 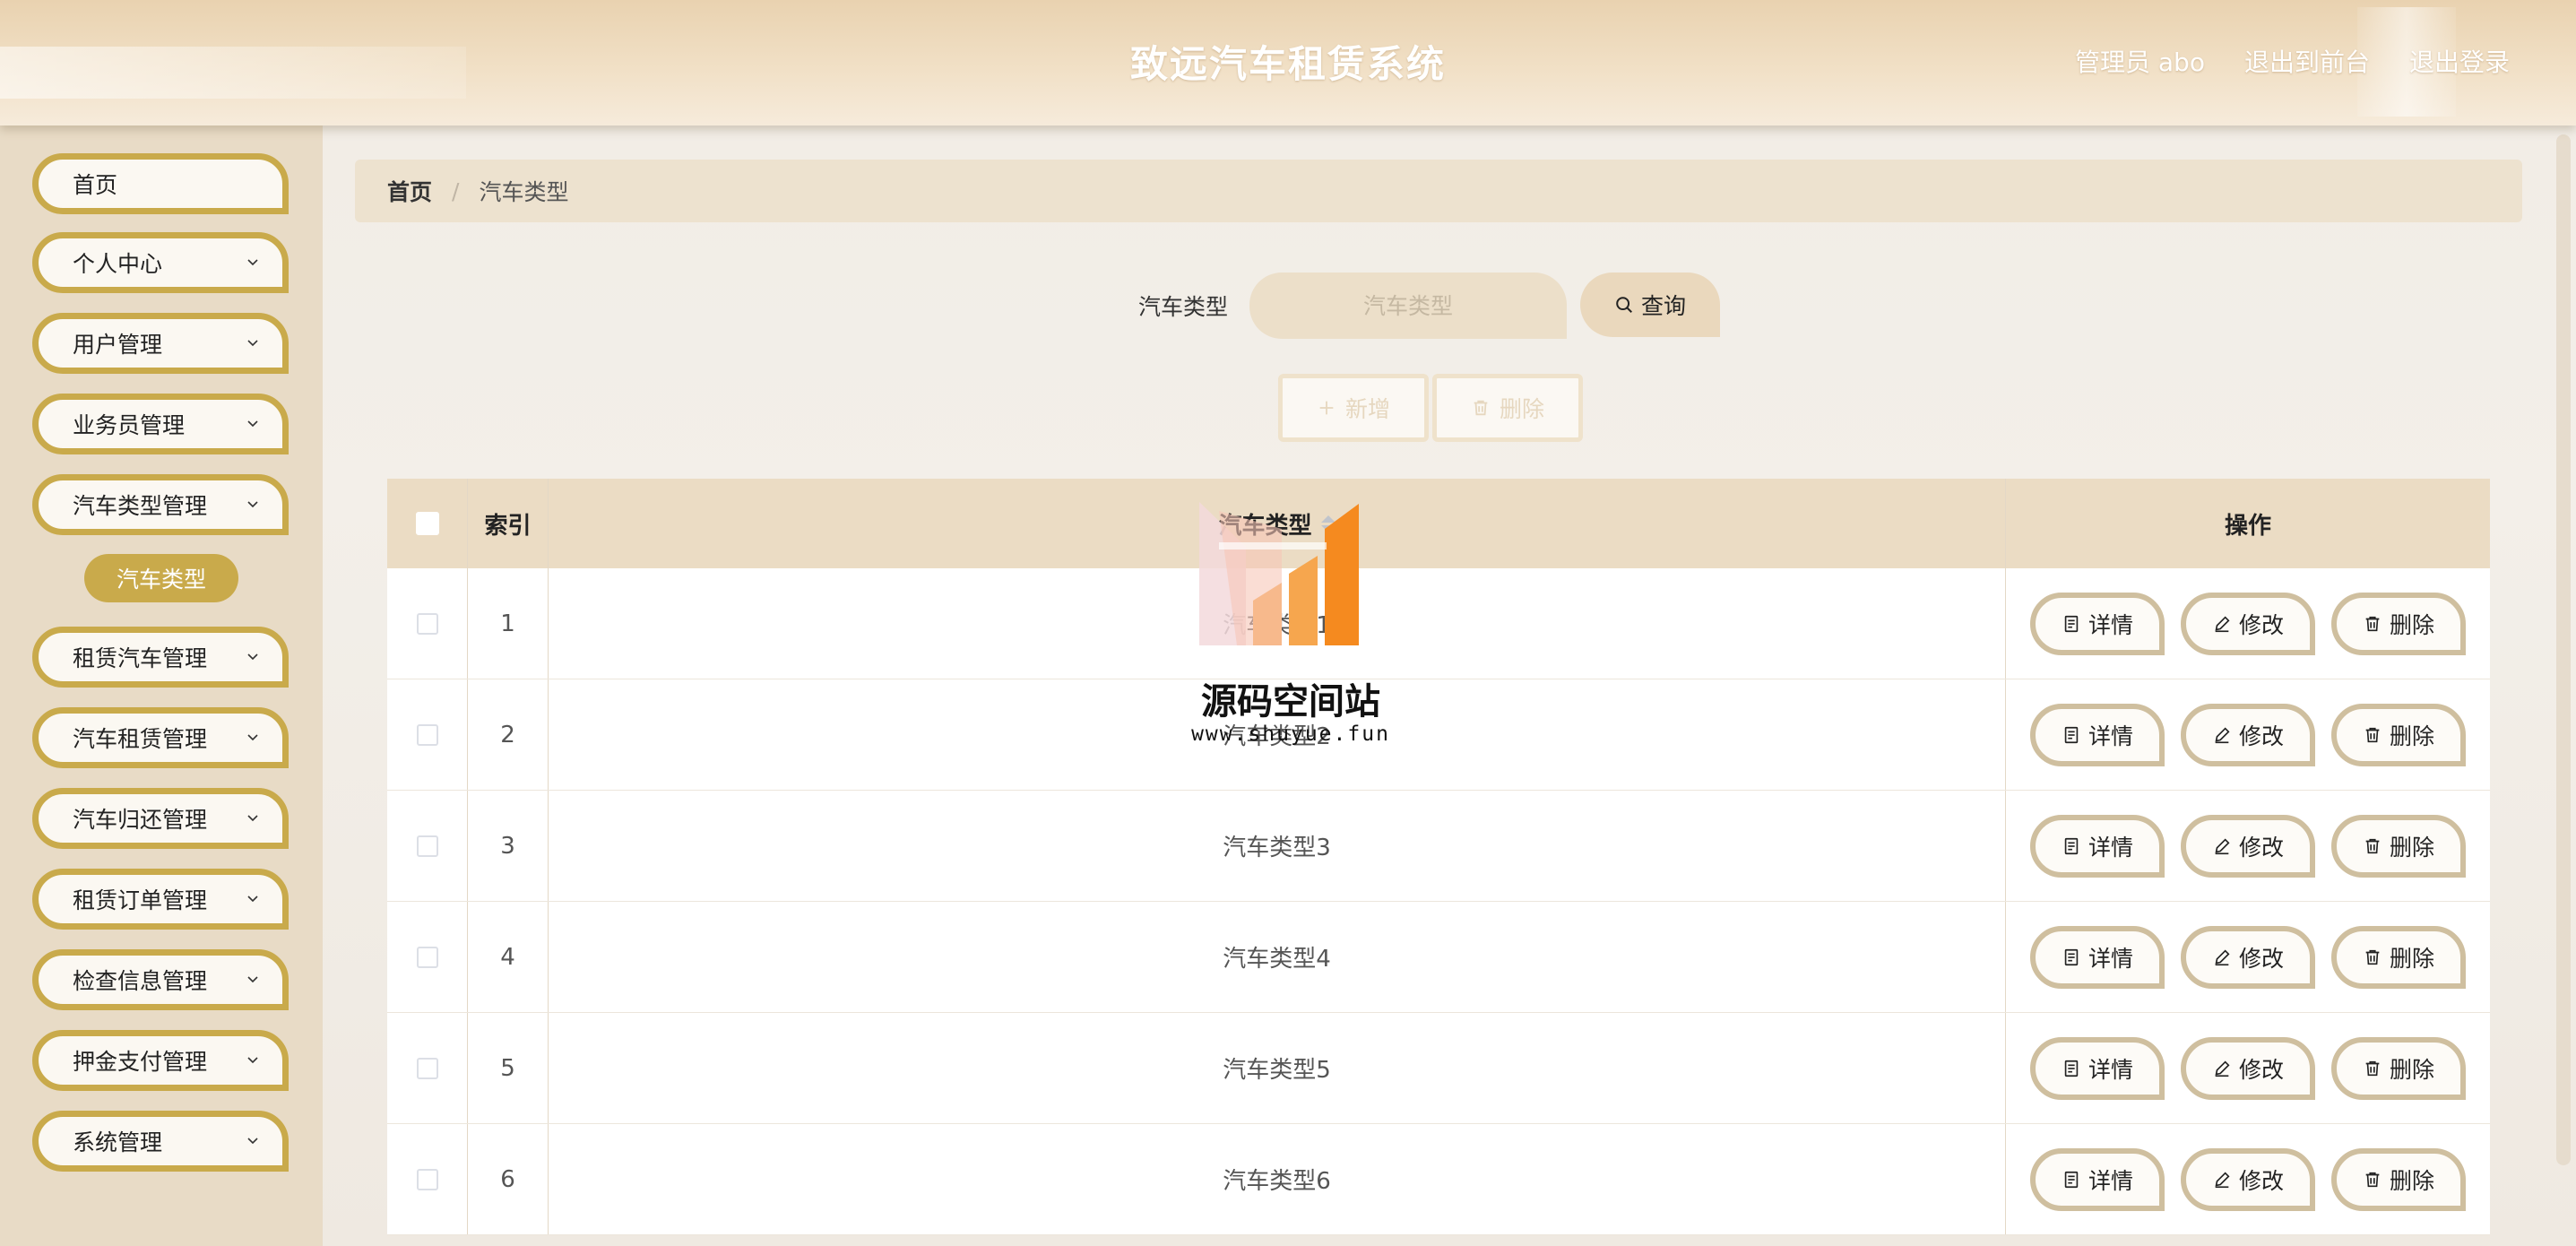 I want to click on sidebar-item-label: 检查信息管理, so click(x=140, y=981).